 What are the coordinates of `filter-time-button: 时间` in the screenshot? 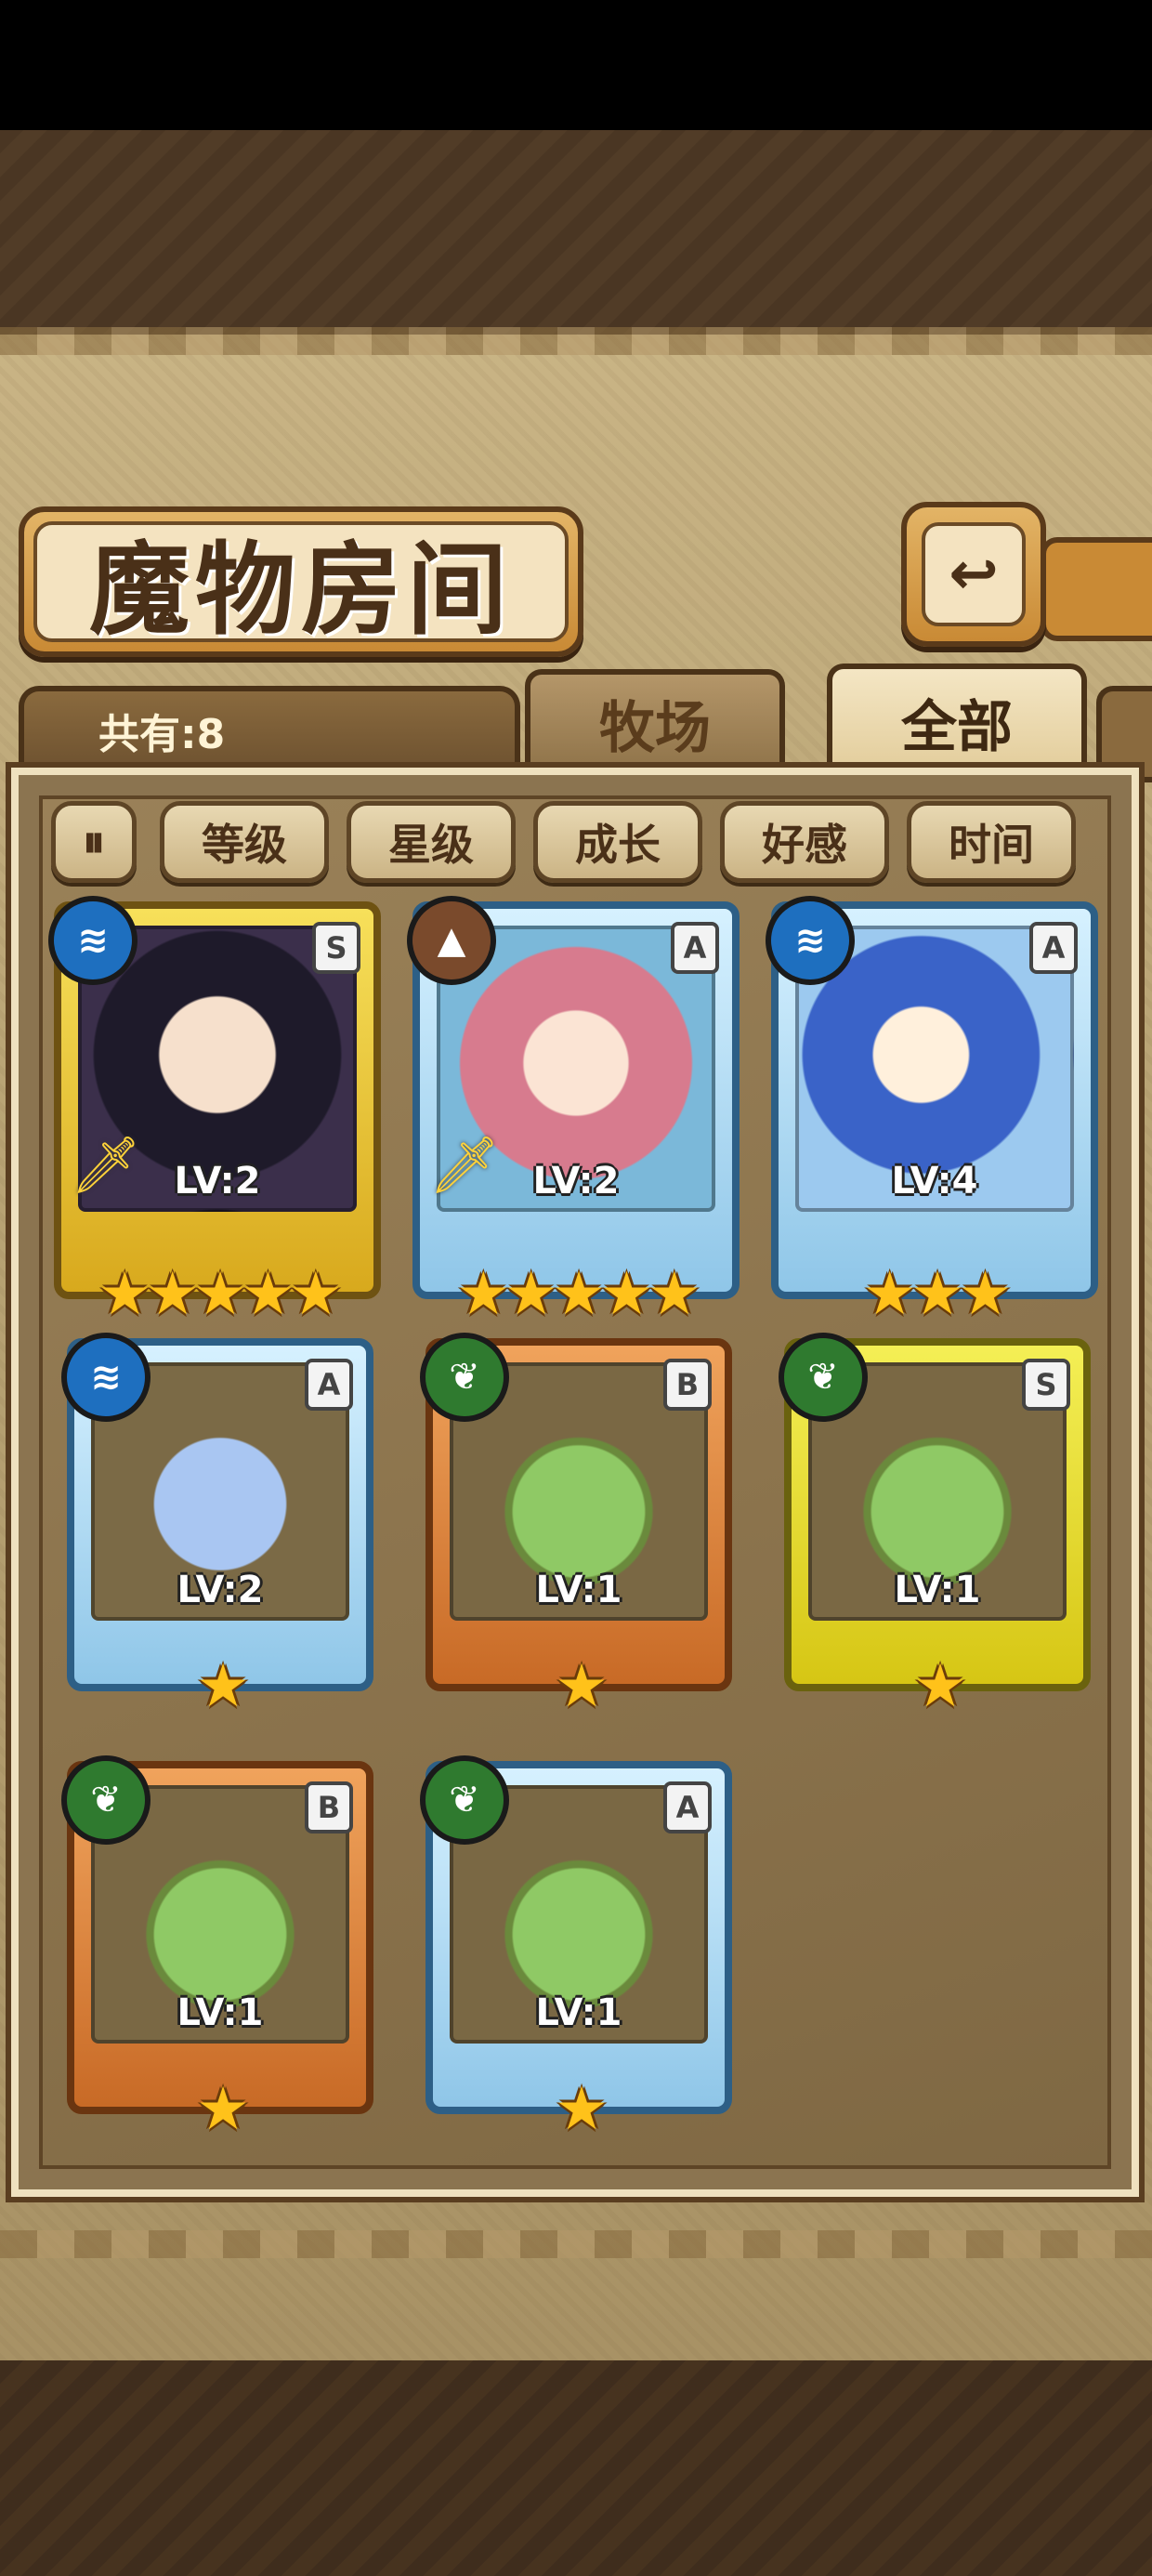 It's located at (991, 842).